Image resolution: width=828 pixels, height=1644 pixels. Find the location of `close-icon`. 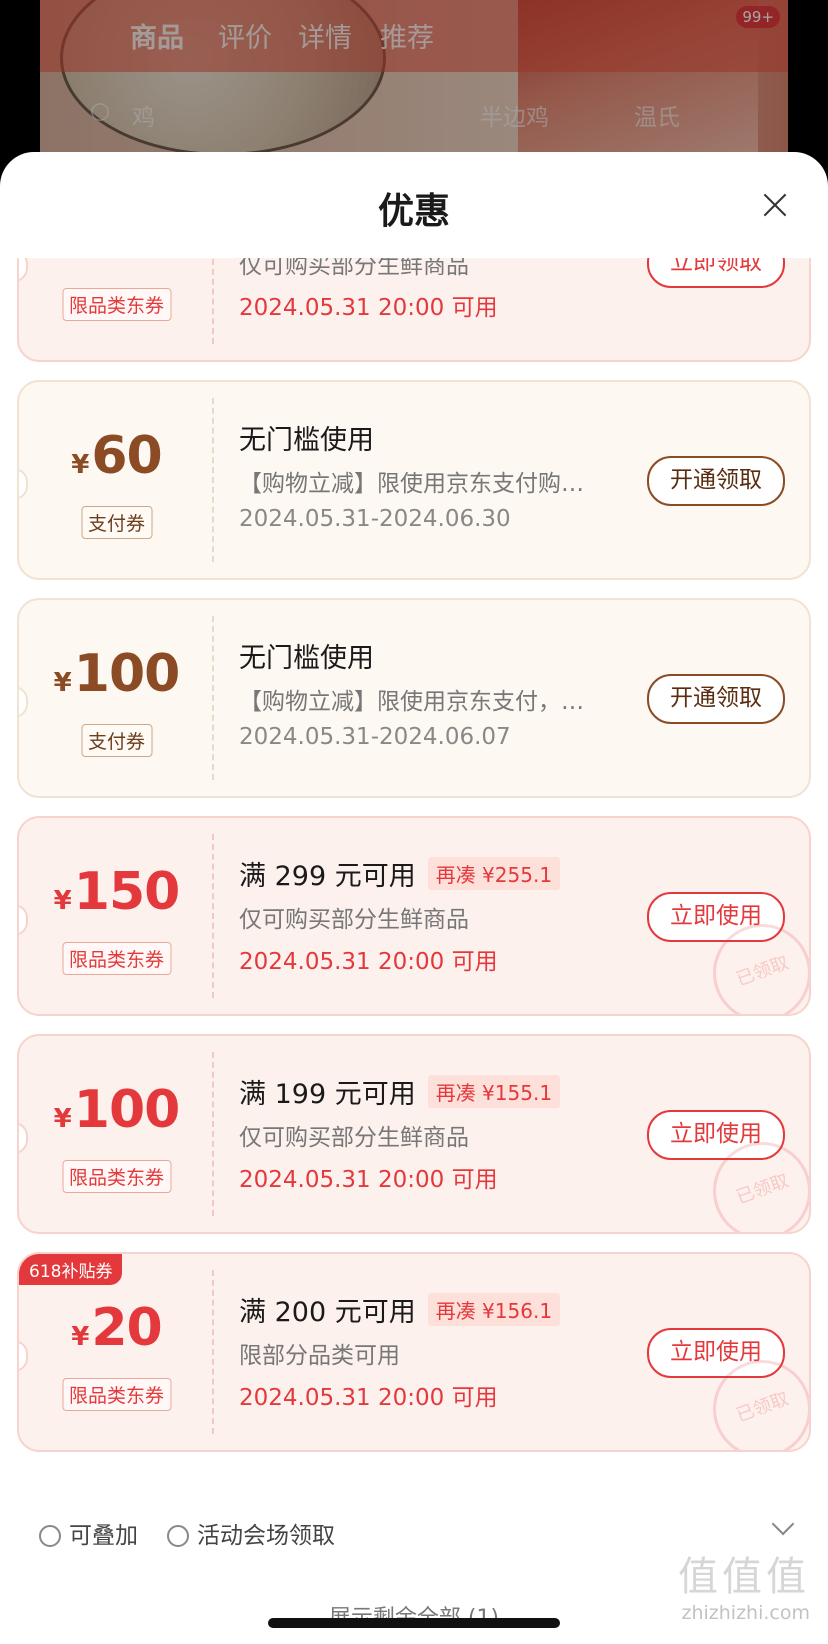

close-icon is located at coordinates (775, 205).